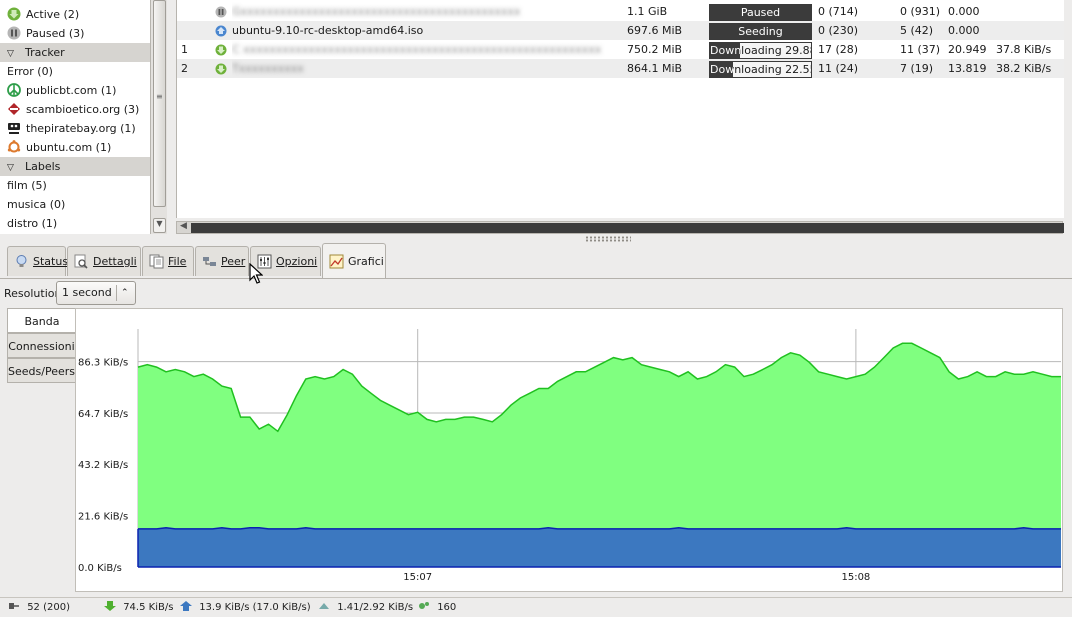  Describe the element at coordinates (21, 259) in the screenshot. I see `lightbulb-icon` at that location.